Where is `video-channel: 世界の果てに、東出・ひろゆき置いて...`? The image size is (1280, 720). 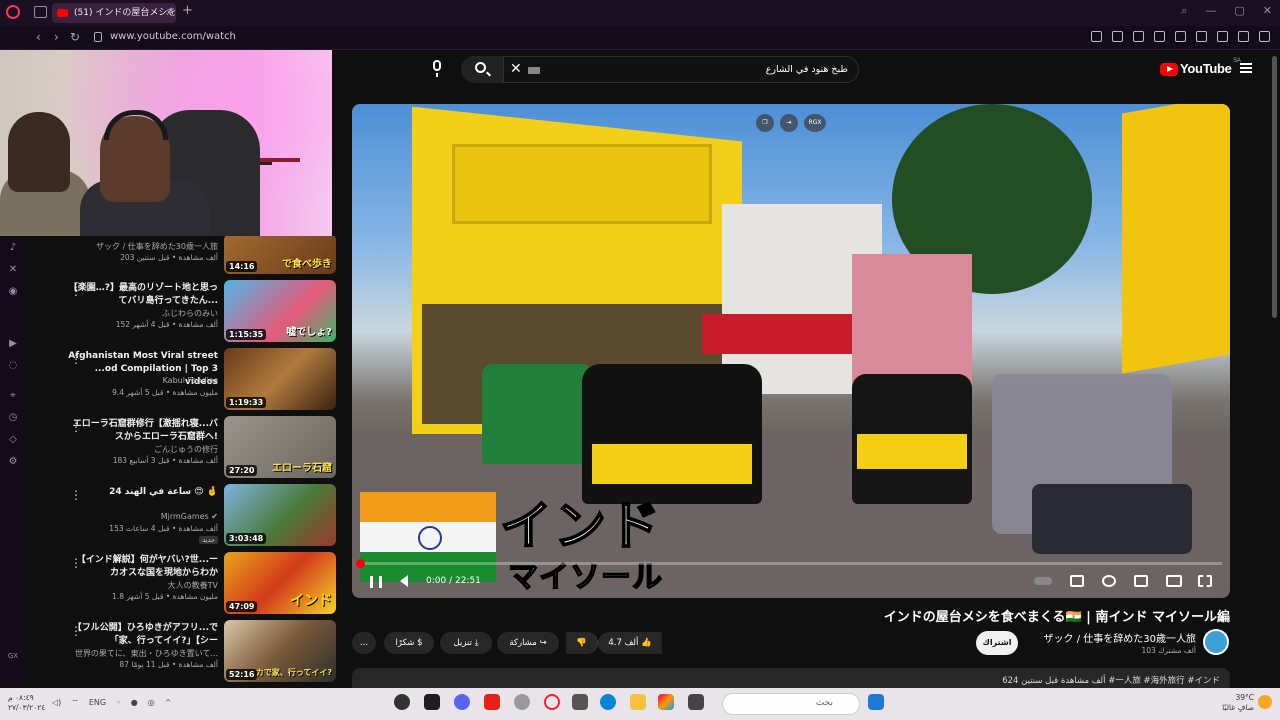
video-channel: 世界の果てに、東出・ひろゆき置いて... is located at coordinates (143, 653).